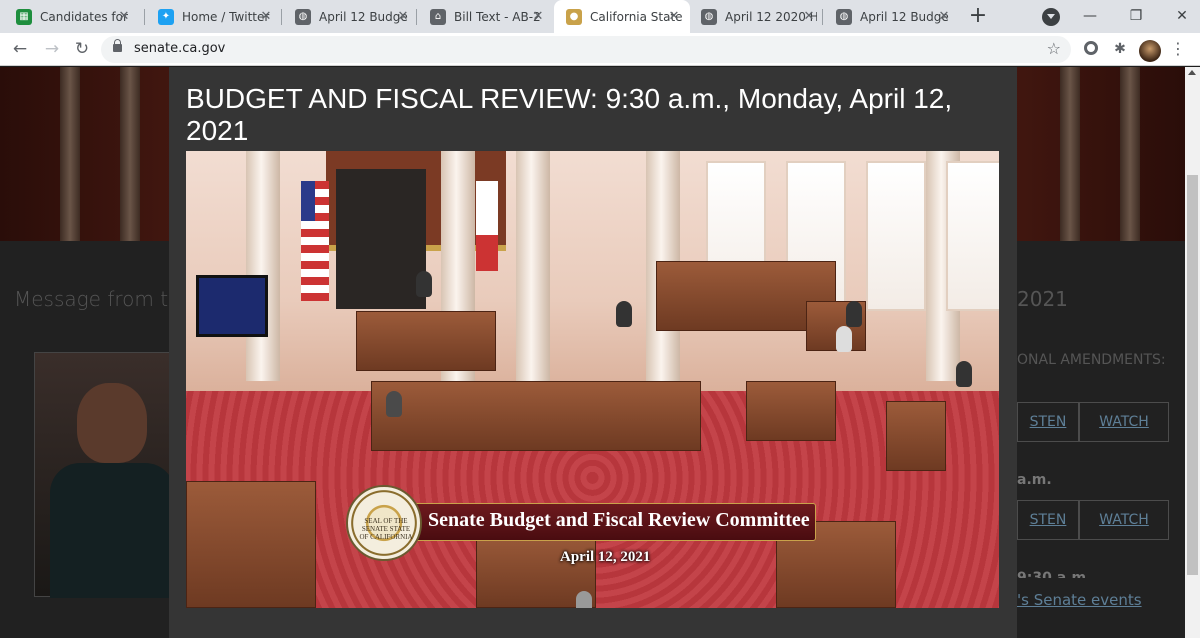  I want to click on extension-circle-icon, so click(1091, 48).